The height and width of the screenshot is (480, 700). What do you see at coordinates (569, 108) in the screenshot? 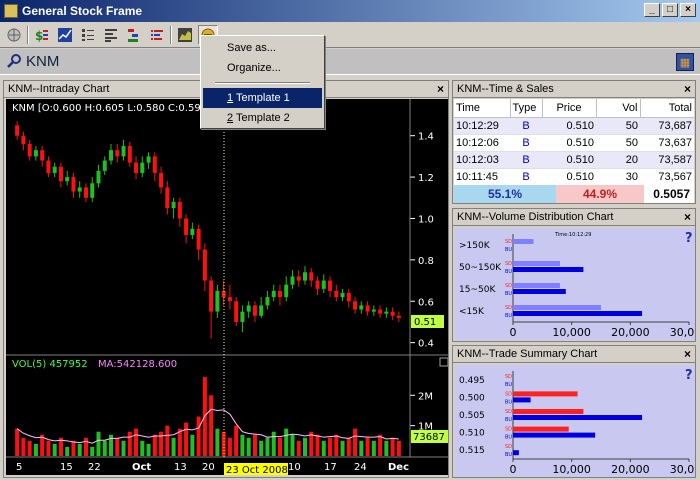
I see `col-price: Price` at bounding box center [569, 108].